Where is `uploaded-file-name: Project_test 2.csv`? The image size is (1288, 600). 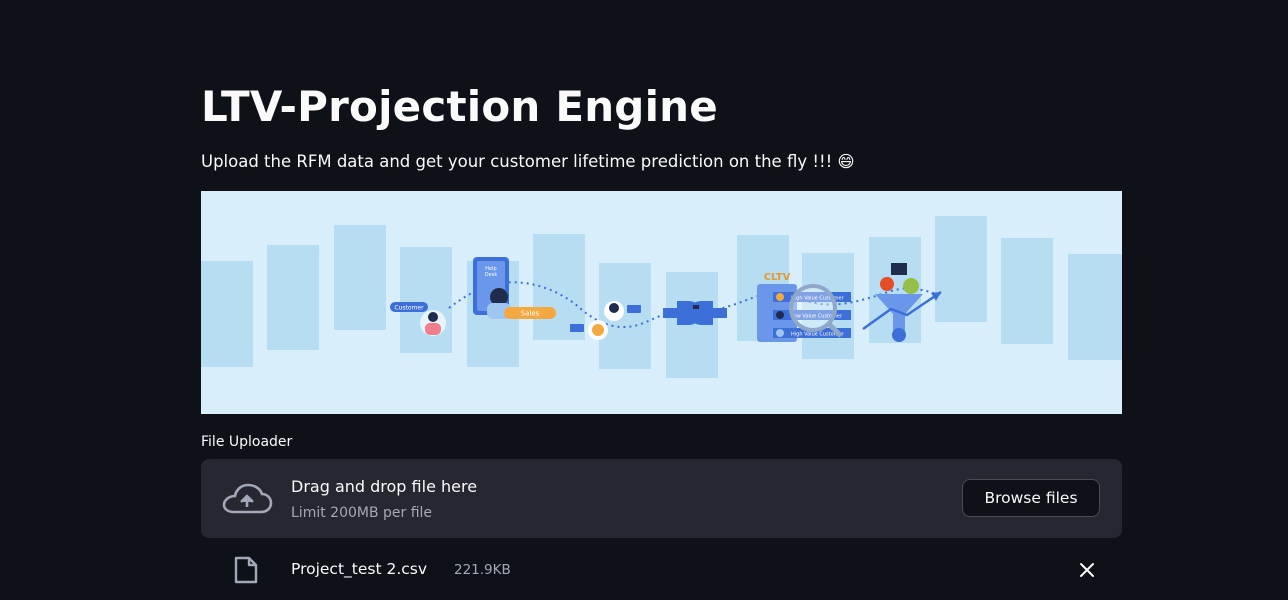 uploaded-file-name: Project_test 2.csv is located at coordinates (359, 569).